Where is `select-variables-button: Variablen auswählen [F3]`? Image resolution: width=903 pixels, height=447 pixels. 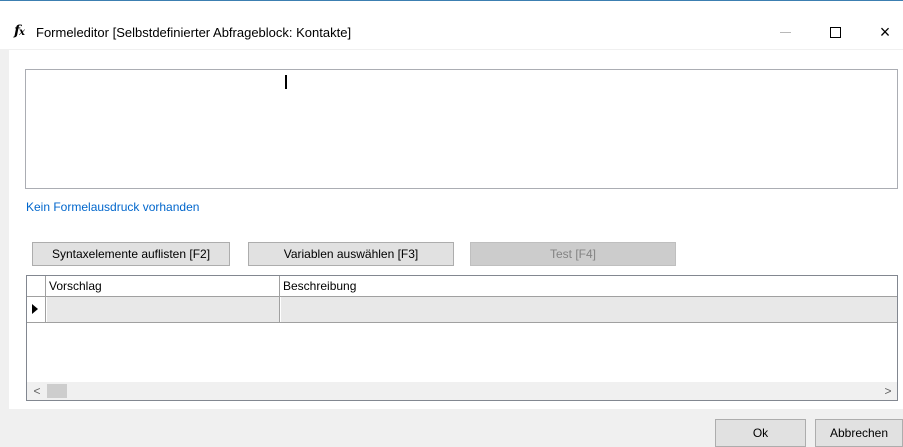 select-variables-button: Variablen auswählen [F3] is located at coordinates (351, 254).